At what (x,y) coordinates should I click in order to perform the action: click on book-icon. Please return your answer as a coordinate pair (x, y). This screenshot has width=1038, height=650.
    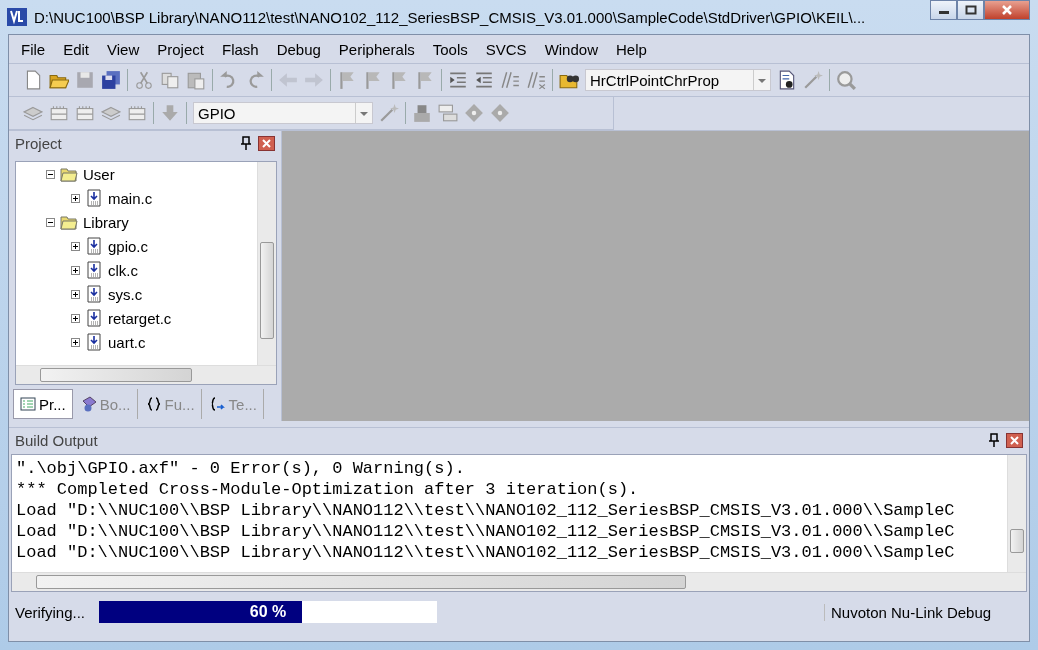
    Looking at the image, I should click on (88, 404).